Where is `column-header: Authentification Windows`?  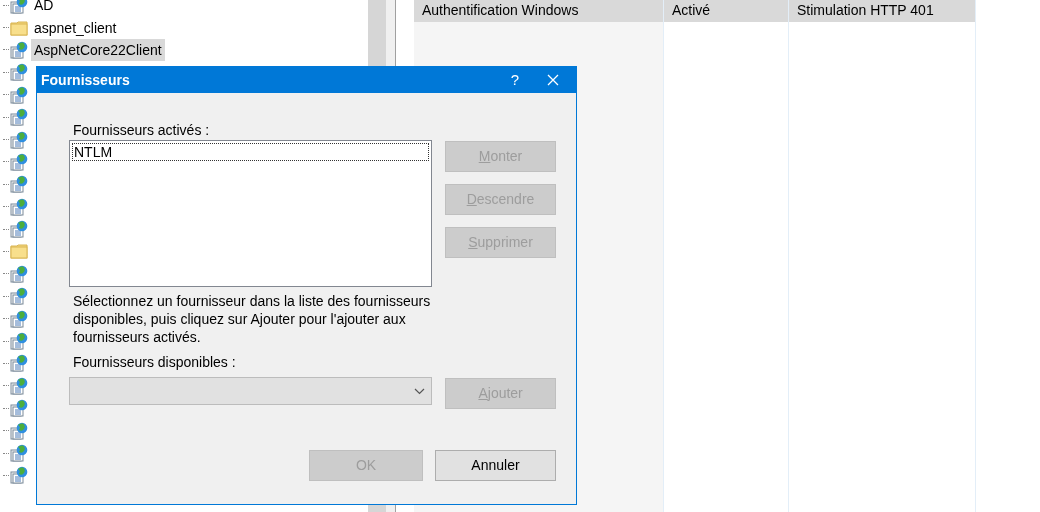
column-header: Authentification Windows is located at coordinates (538, 11).